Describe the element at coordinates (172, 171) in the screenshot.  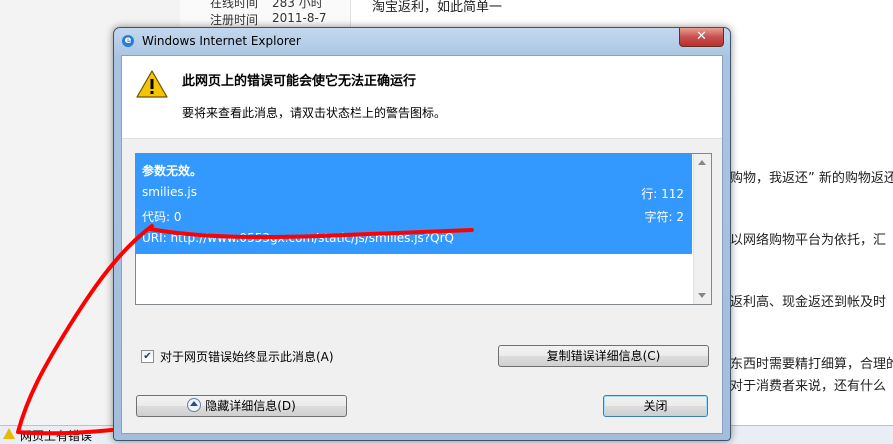
I see `error-message: 参数无效。` at that location.